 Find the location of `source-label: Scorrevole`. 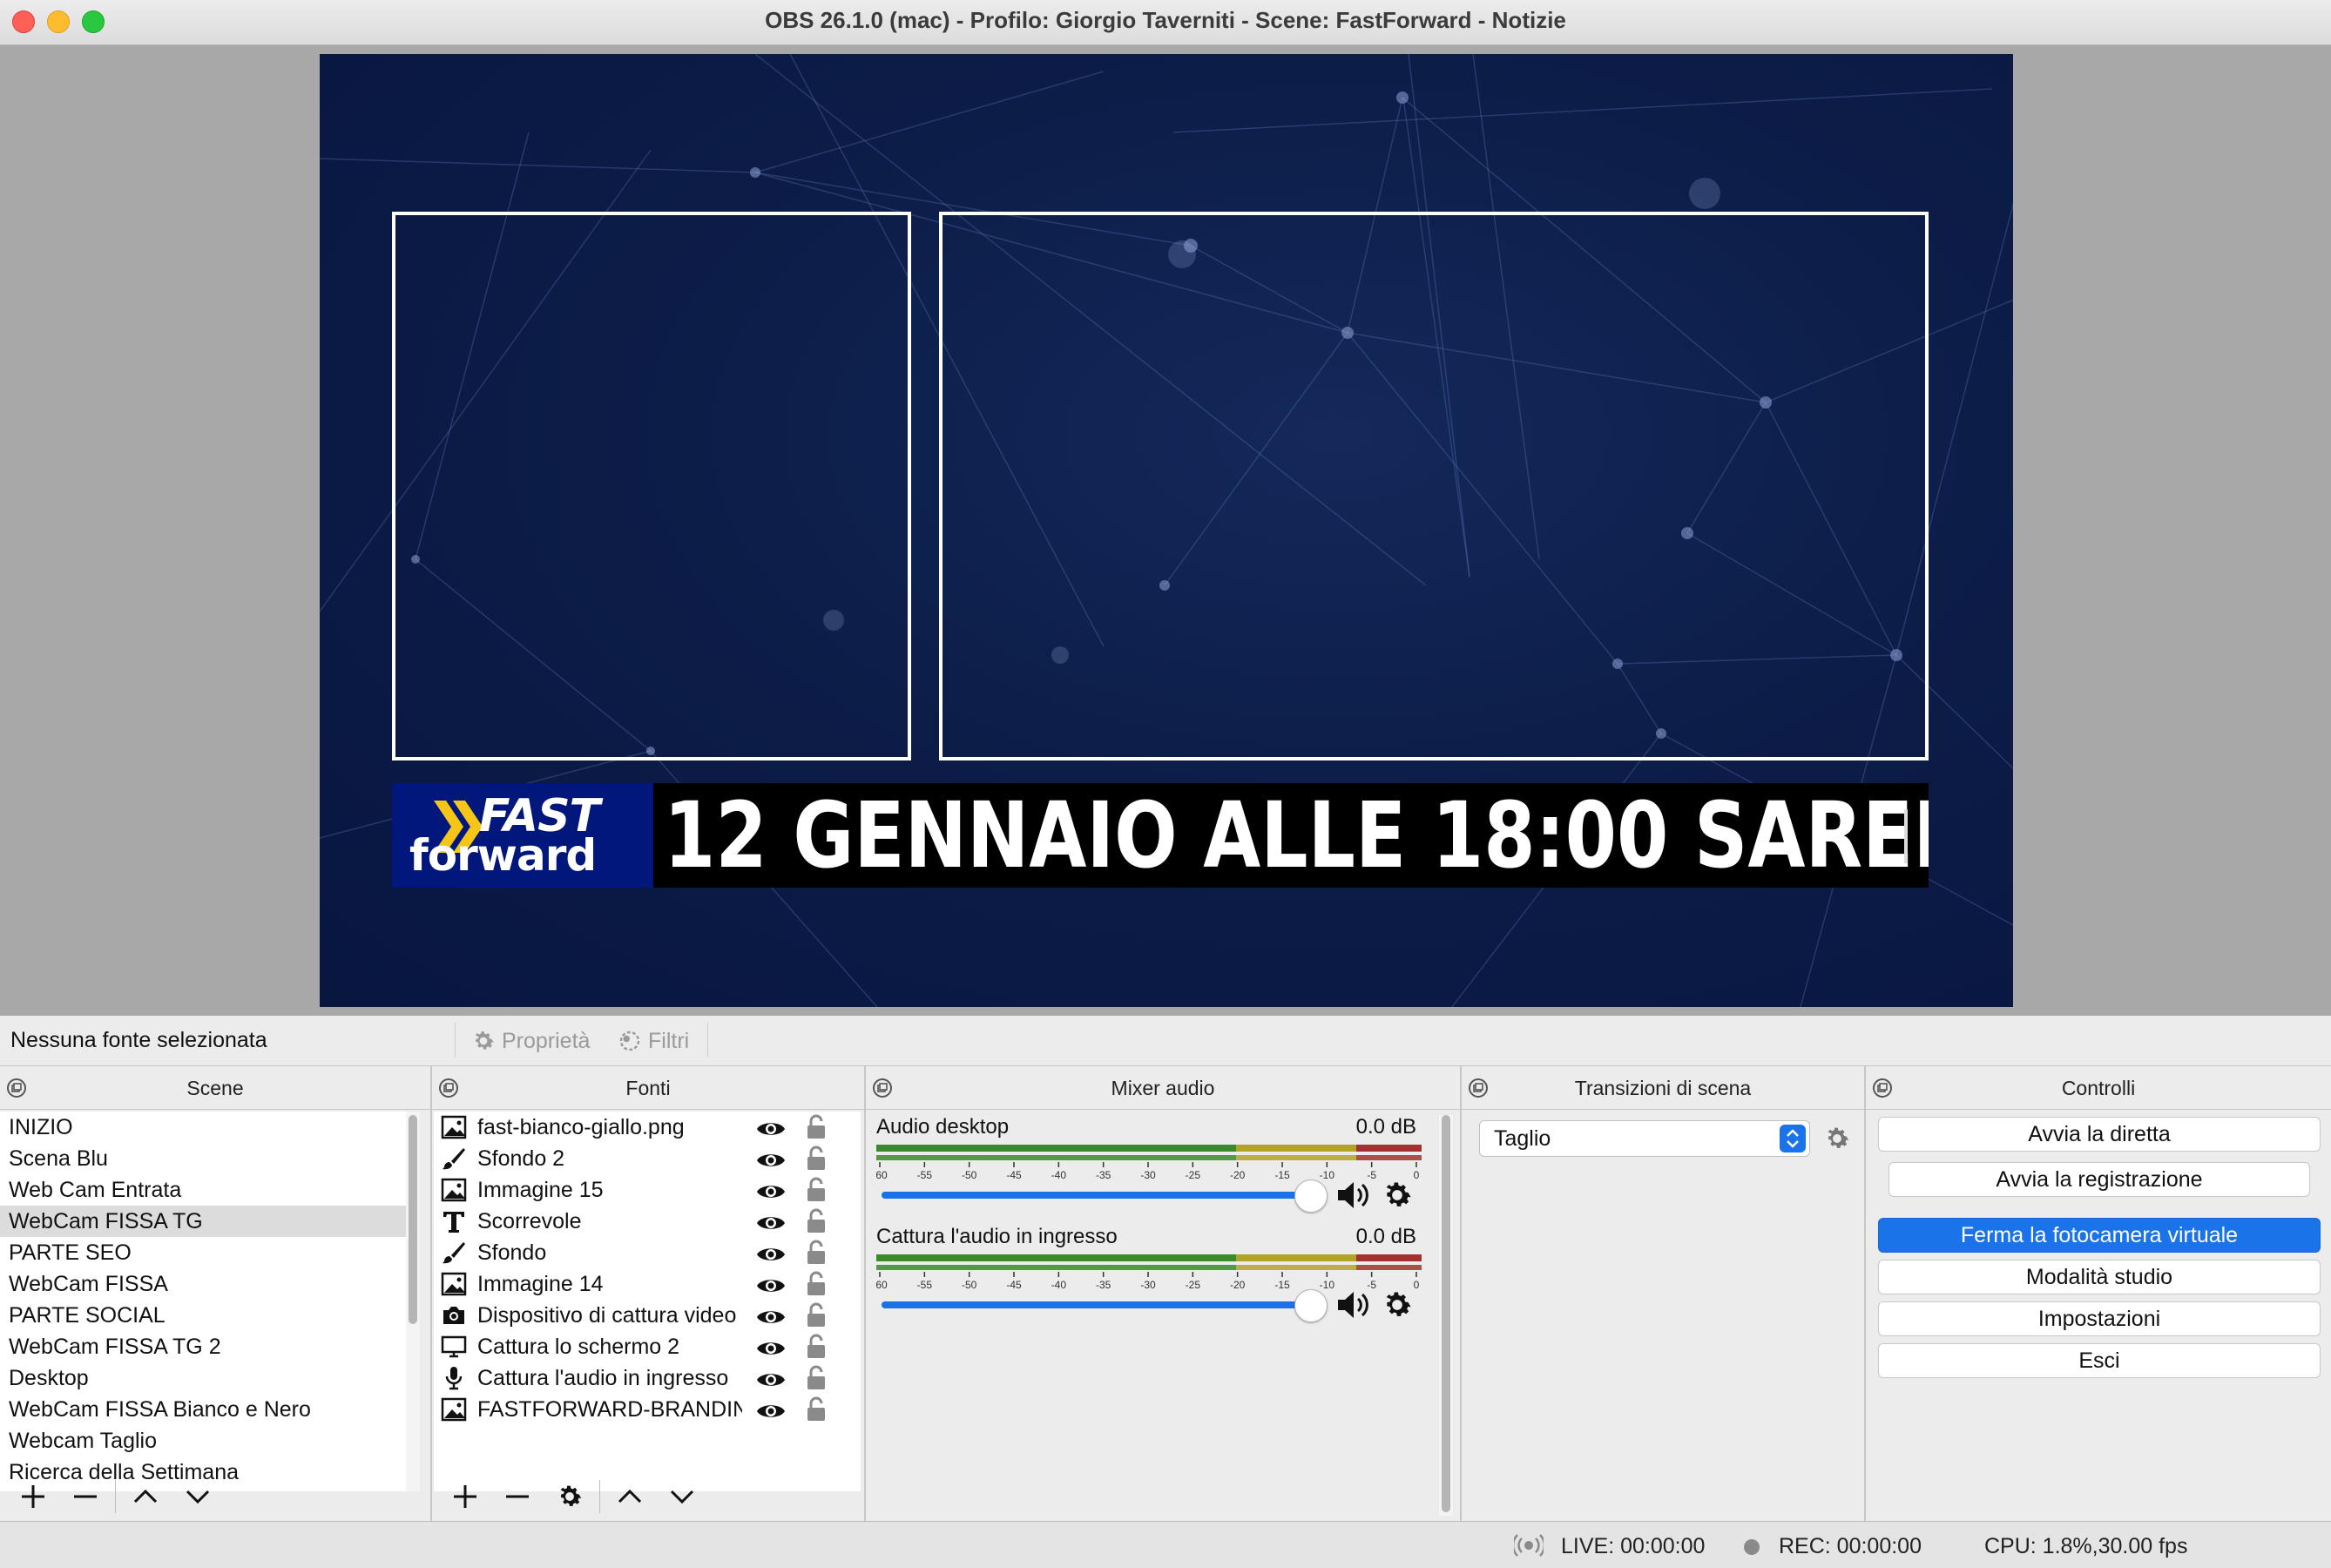

source-label: Scorrevole is located at coordinates (530, 1221).